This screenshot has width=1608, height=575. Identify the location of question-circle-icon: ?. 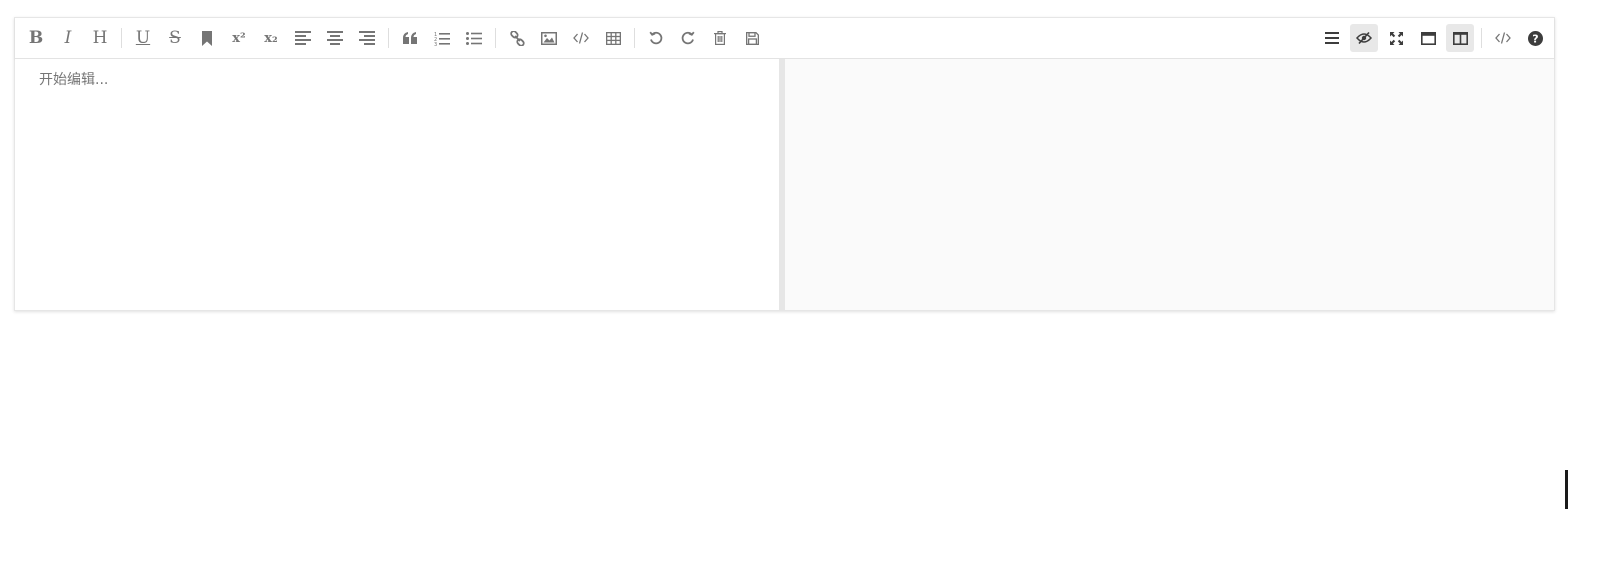
(1535, 38).